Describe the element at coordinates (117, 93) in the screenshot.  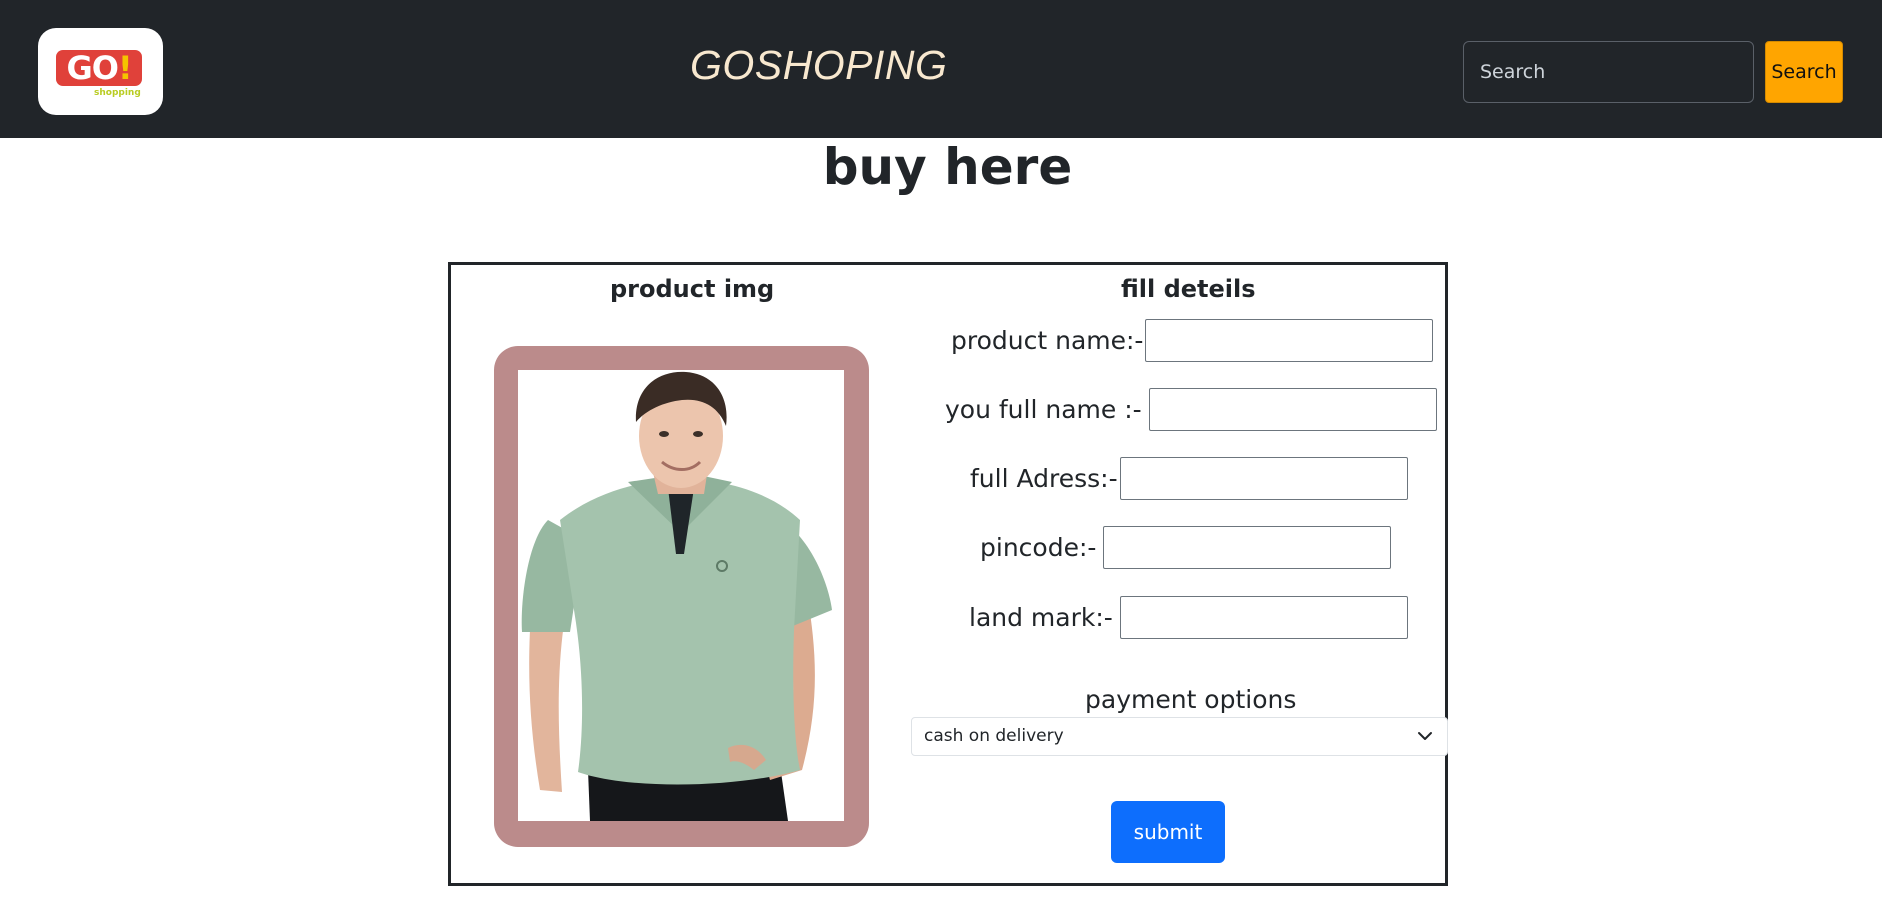
I see `logo-subtitle: shopping` at that location.